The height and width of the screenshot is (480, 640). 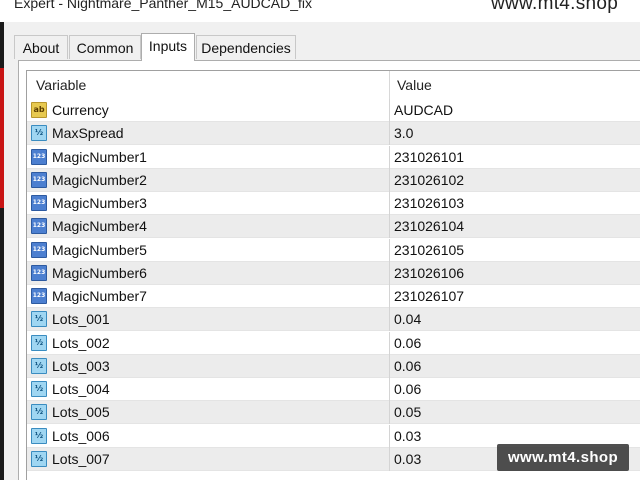 What do you see at coordinates (429, 157) in the screenshot?
I see `variable-value: 231026101` at bounding box center [429, 157].